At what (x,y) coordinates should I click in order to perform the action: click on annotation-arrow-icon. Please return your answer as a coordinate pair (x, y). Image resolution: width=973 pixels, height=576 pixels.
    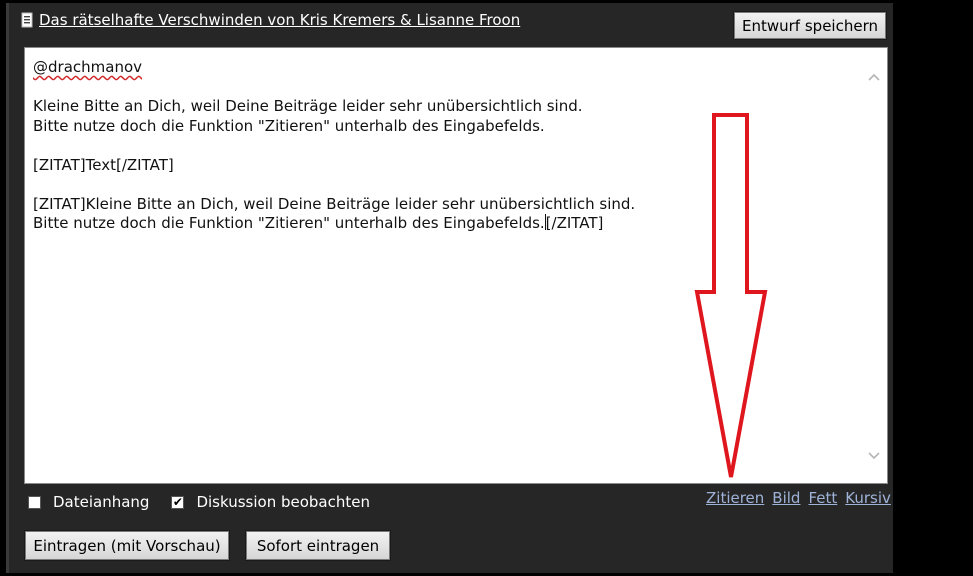
    Looking at the image, I should click on (731, 295).